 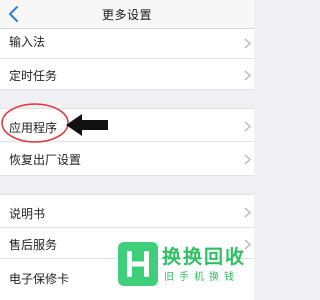 I want to click on brand-logo-icon, so click(x=138, y=264).